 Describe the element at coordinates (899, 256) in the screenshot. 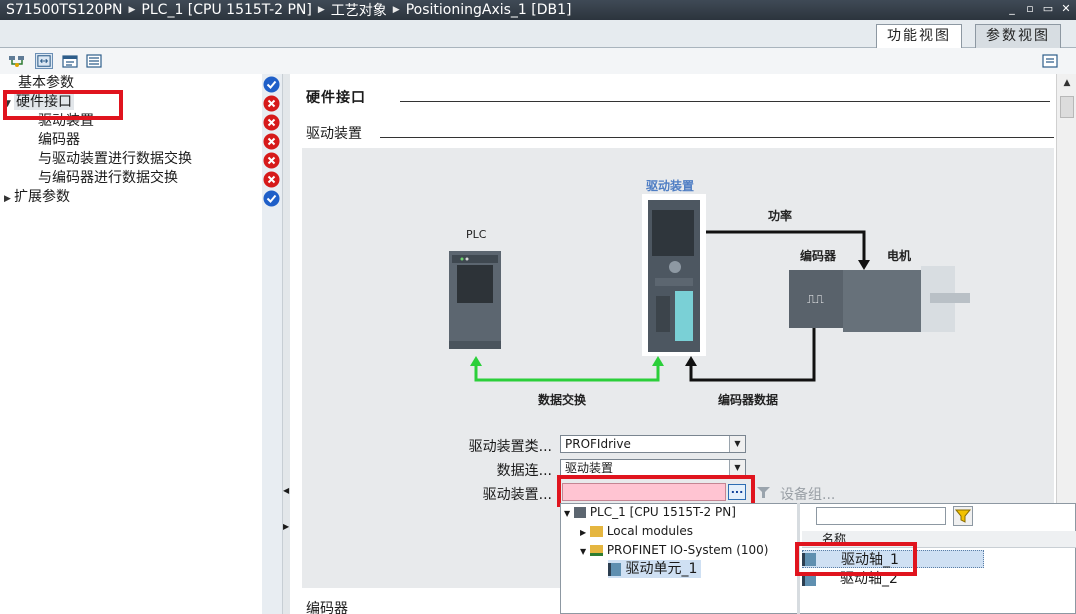

I see `motor-label: 电机` at that location.